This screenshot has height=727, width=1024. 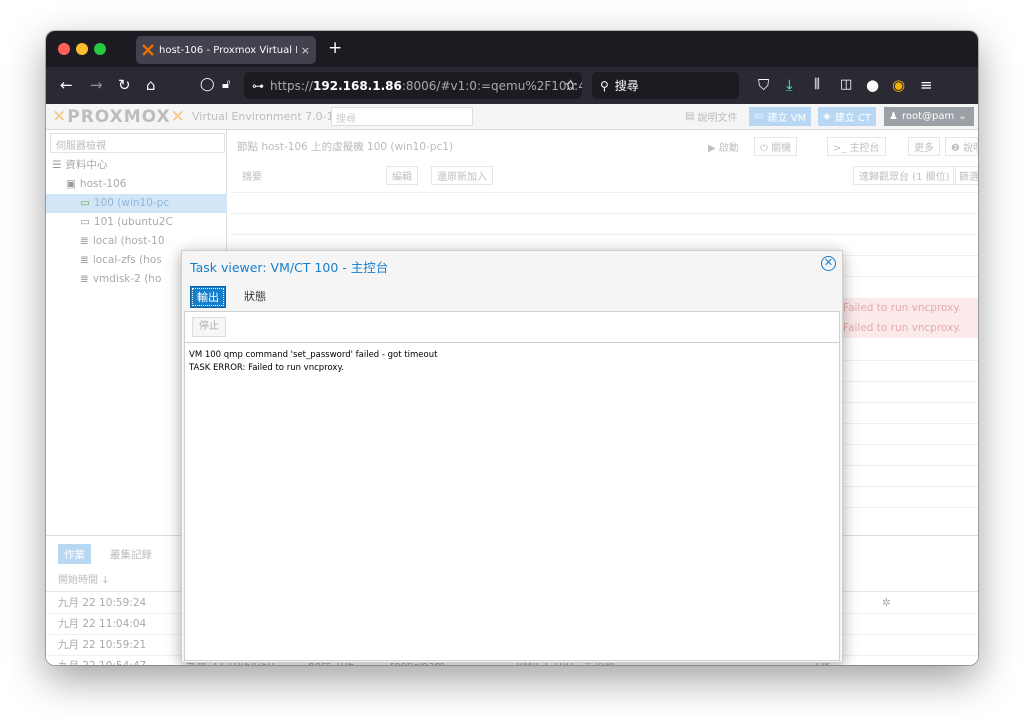 I want to click on logo-text: PROXMOX, so click(x=119, y=117).